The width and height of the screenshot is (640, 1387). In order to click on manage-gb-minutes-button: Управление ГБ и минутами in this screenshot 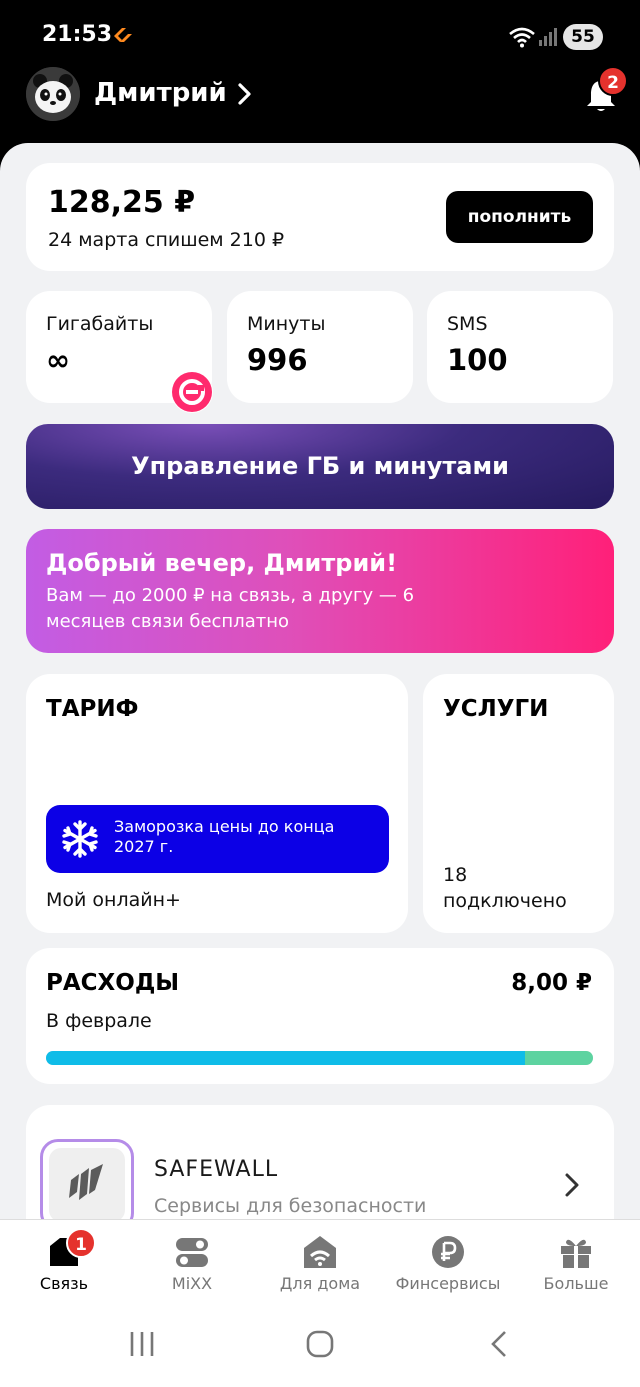, I will do `click(320, 466)`.